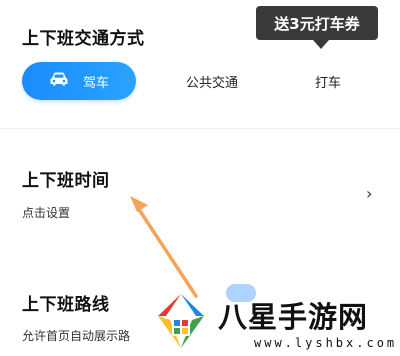 The image size is (400, 356). Describe the element at coordinates (181, 321) in the screenshot. I see `watermark-logo-icon` at that location.